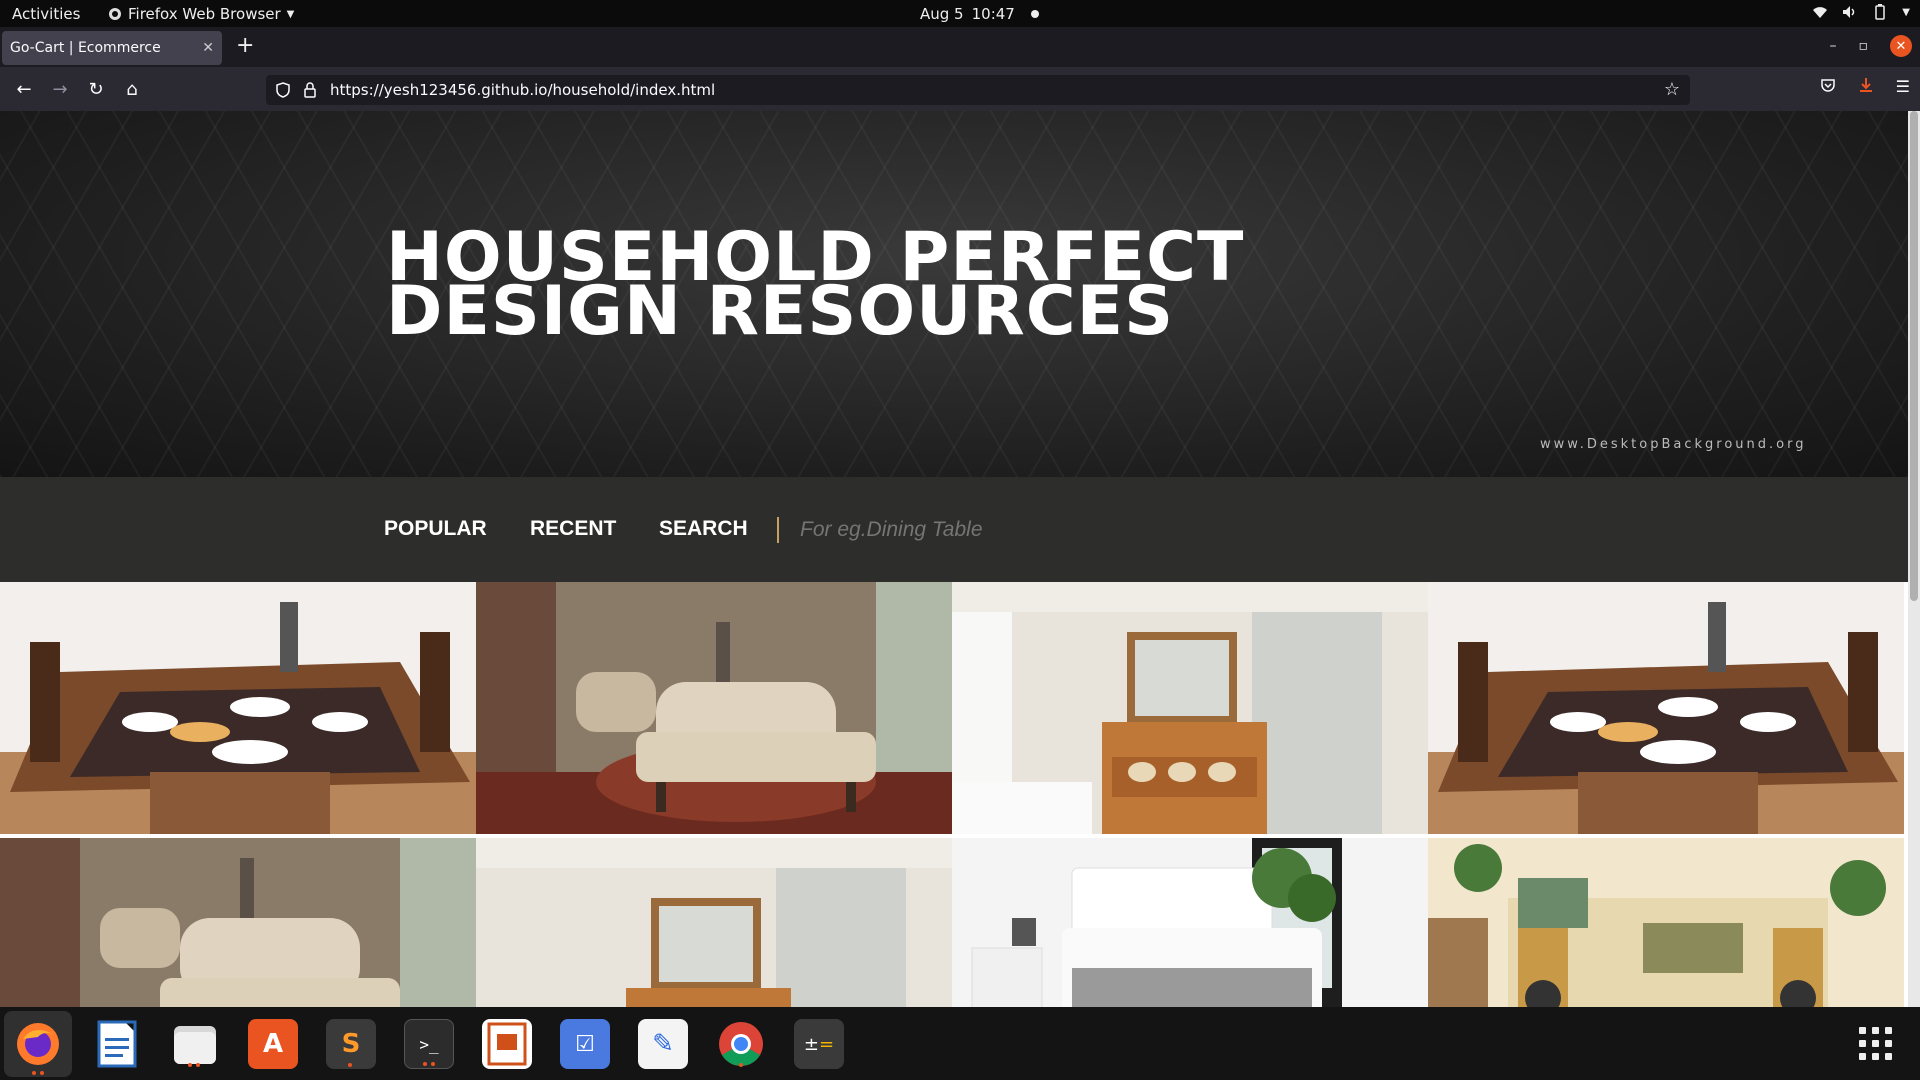 The image size is (1920, 1080). Describe the element at coordinates (1903, 86) in the screenshot. I see `hamburger-menu-icon: ☰` at that location.